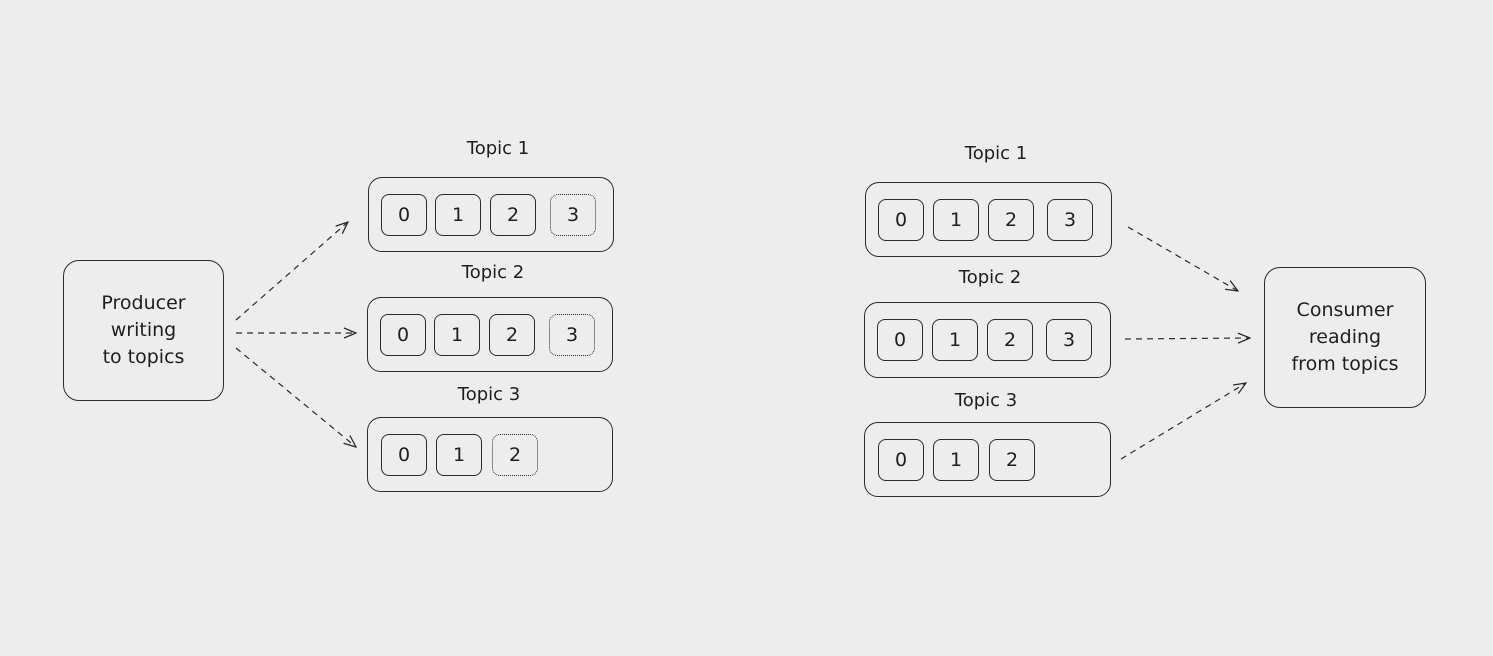  I want to click on consumer-topic-1-box: 0 1 2 3, so click(988, 219).